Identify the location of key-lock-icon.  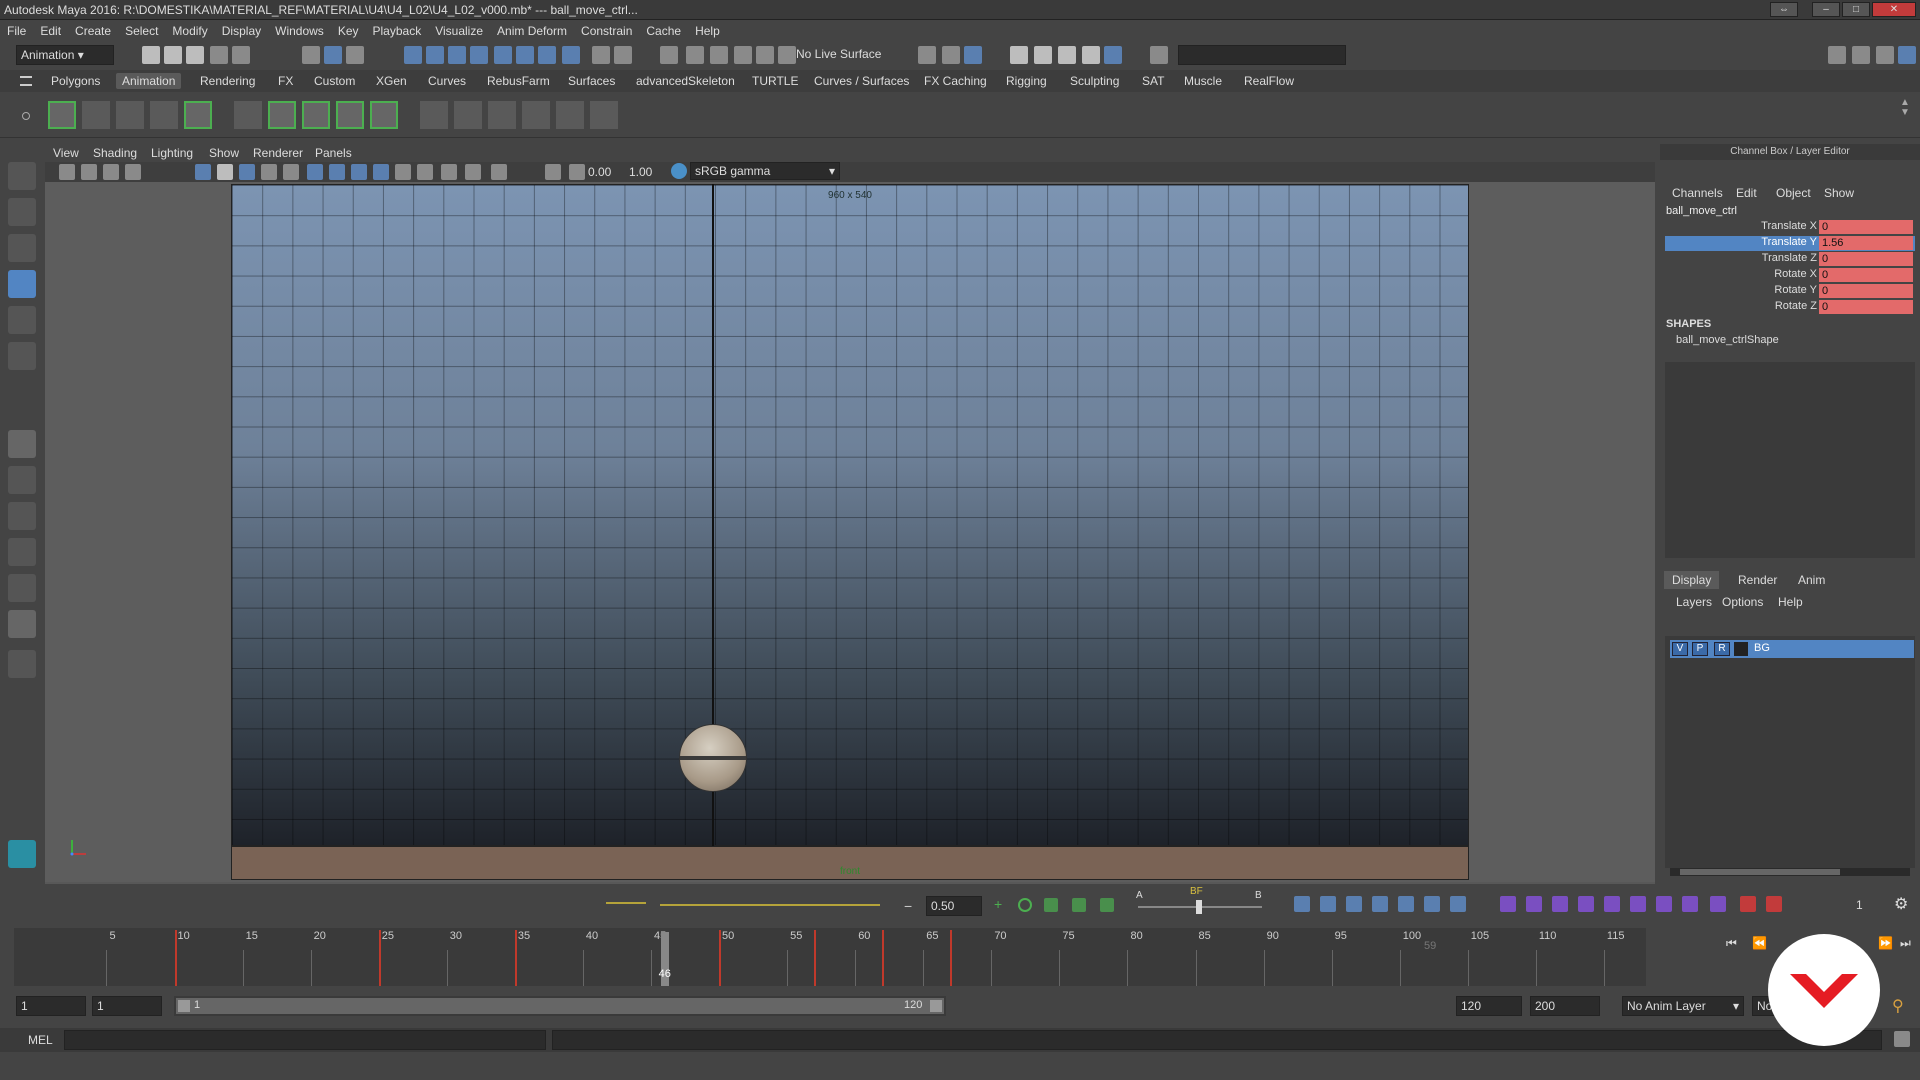
(1638, 904).